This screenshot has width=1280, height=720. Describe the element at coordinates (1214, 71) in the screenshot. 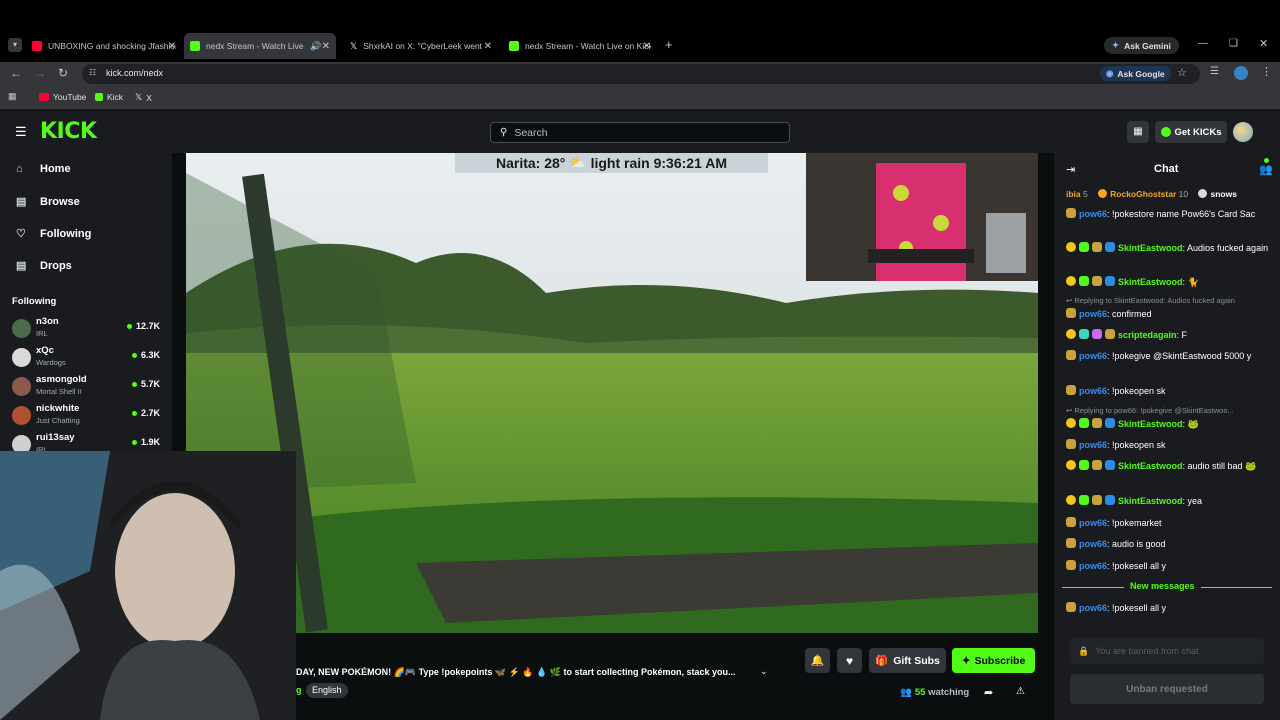

I see `reading-list-icon: ☰` at that location.